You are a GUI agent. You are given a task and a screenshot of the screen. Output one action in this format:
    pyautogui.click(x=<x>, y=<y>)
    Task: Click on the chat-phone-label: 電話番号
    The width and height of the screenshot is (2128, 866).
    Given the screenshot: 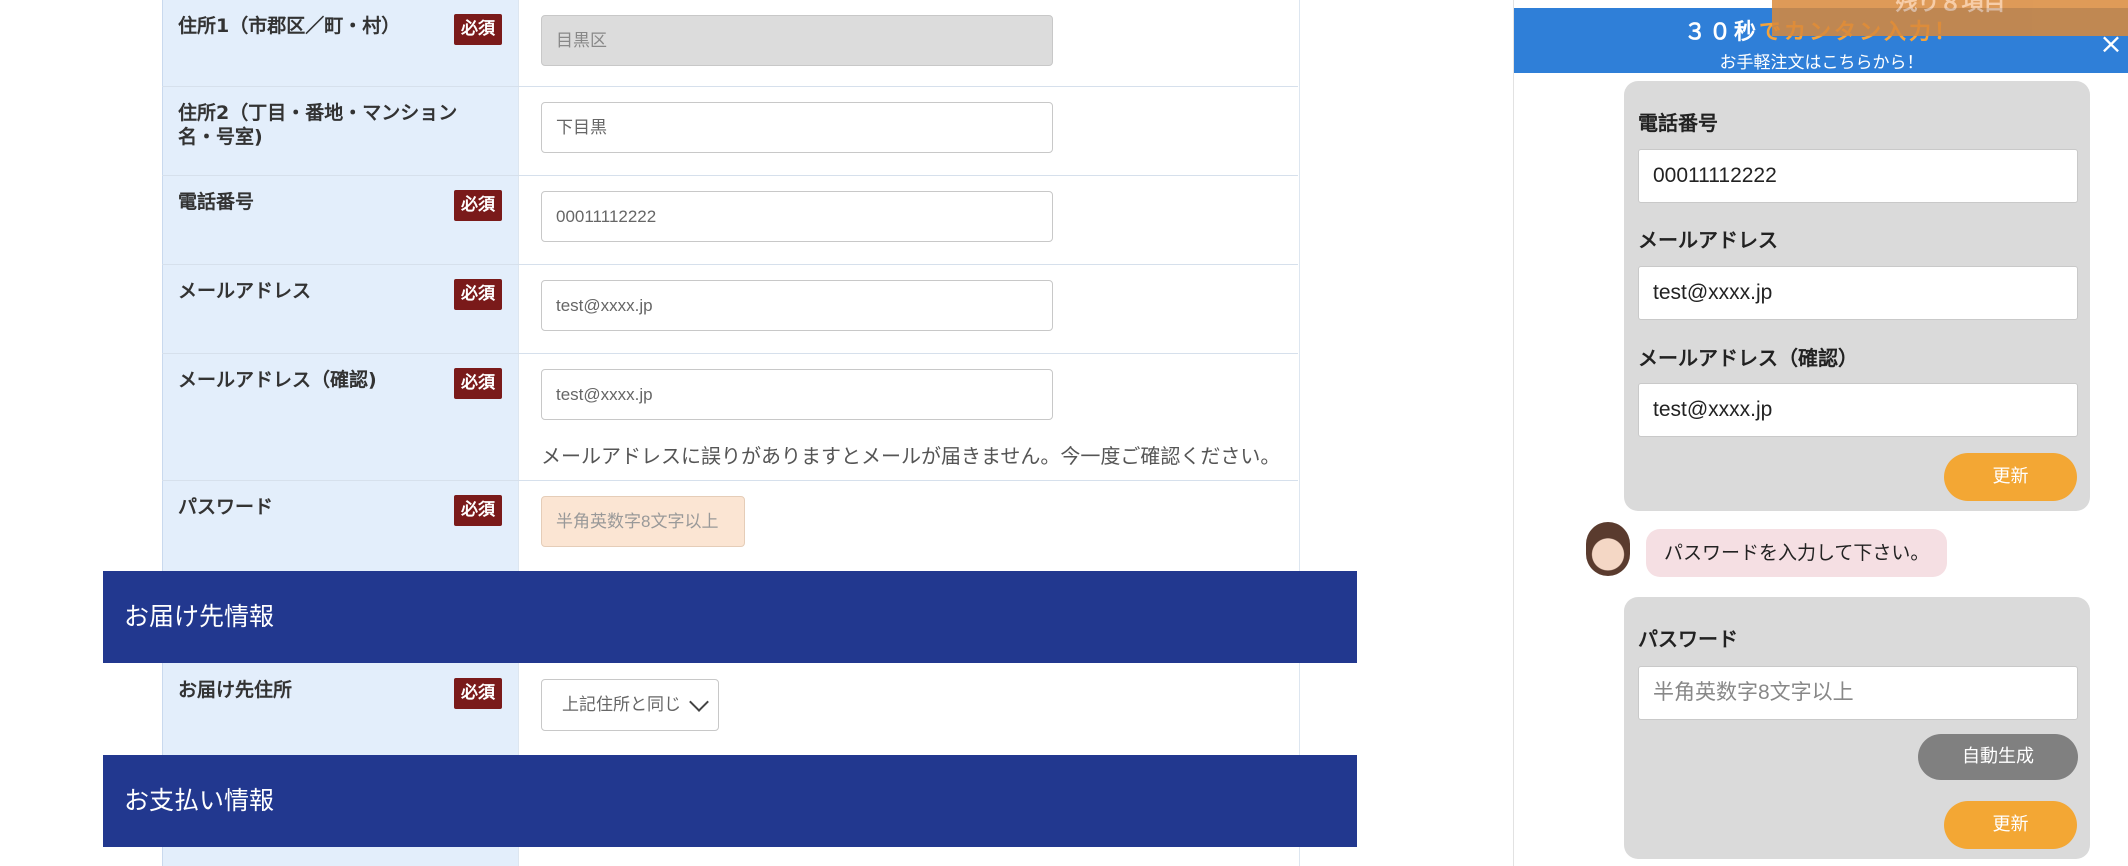 What is the action you would take?
    pyautogui.click(x=1678, y=123)
    